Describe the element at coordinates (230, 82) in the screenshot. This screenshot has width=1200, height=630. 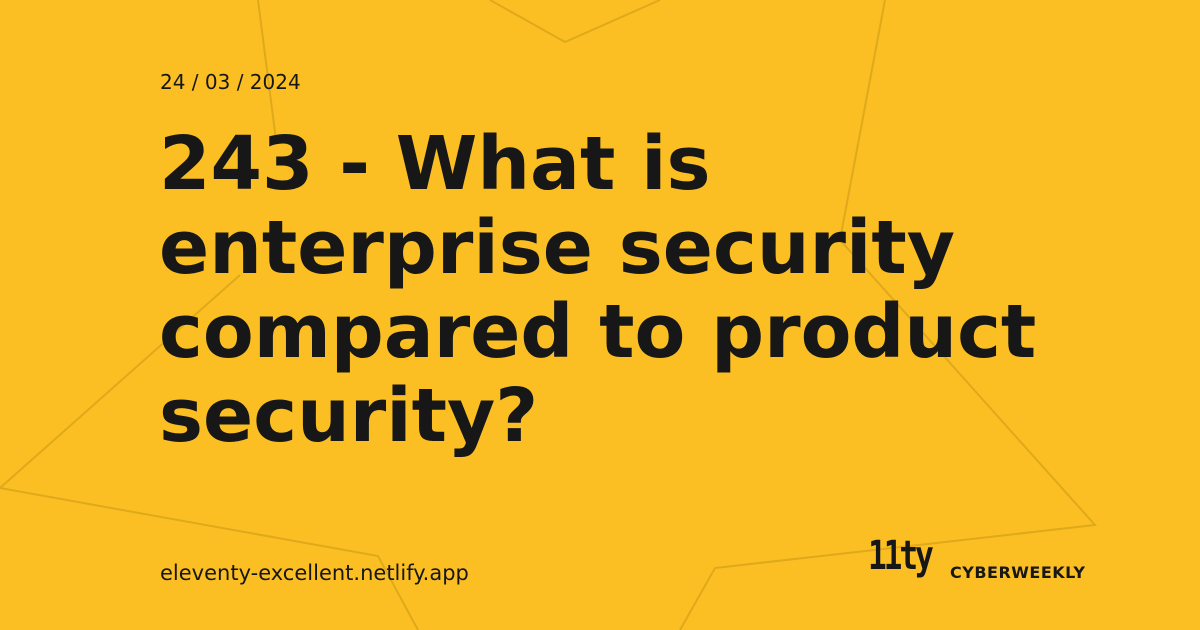
I see `publish-date: 24 / 03 / 2024` at that location.